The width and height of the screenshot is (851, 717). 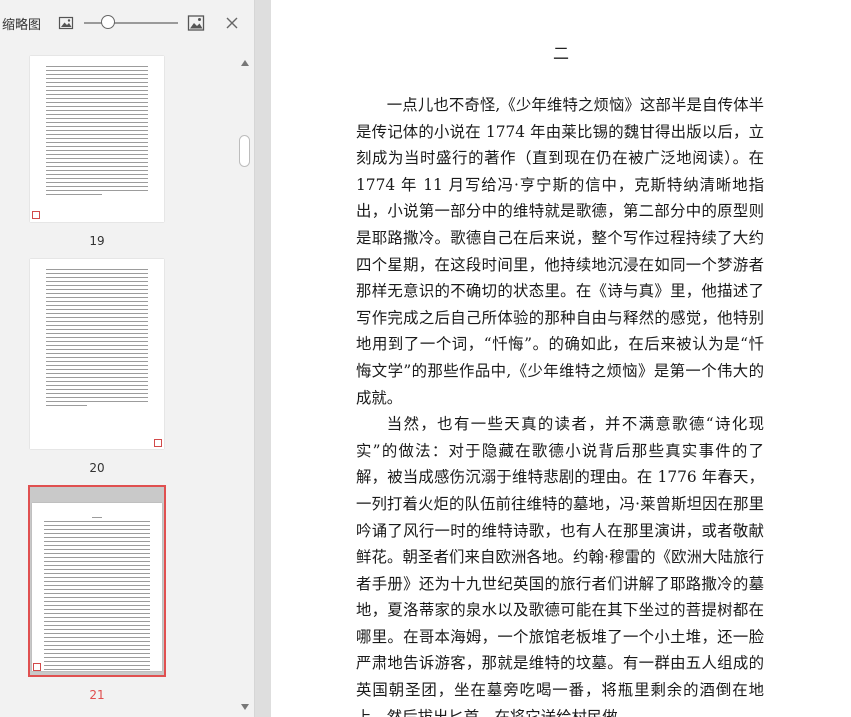 I want to click on thumbnail-panel-title: 缩略图, so click(x=22, y=25).